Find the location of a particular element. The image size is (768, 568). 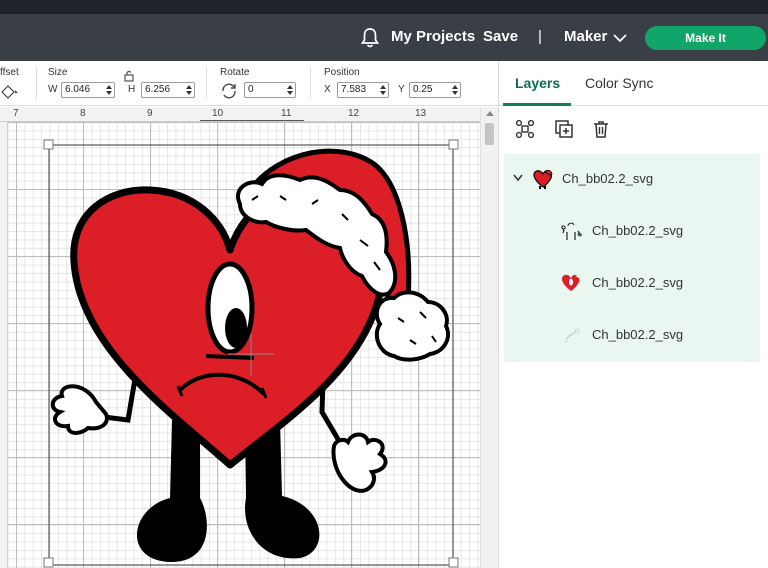

scrollbar-thumb is located at coordinates (489, 134).